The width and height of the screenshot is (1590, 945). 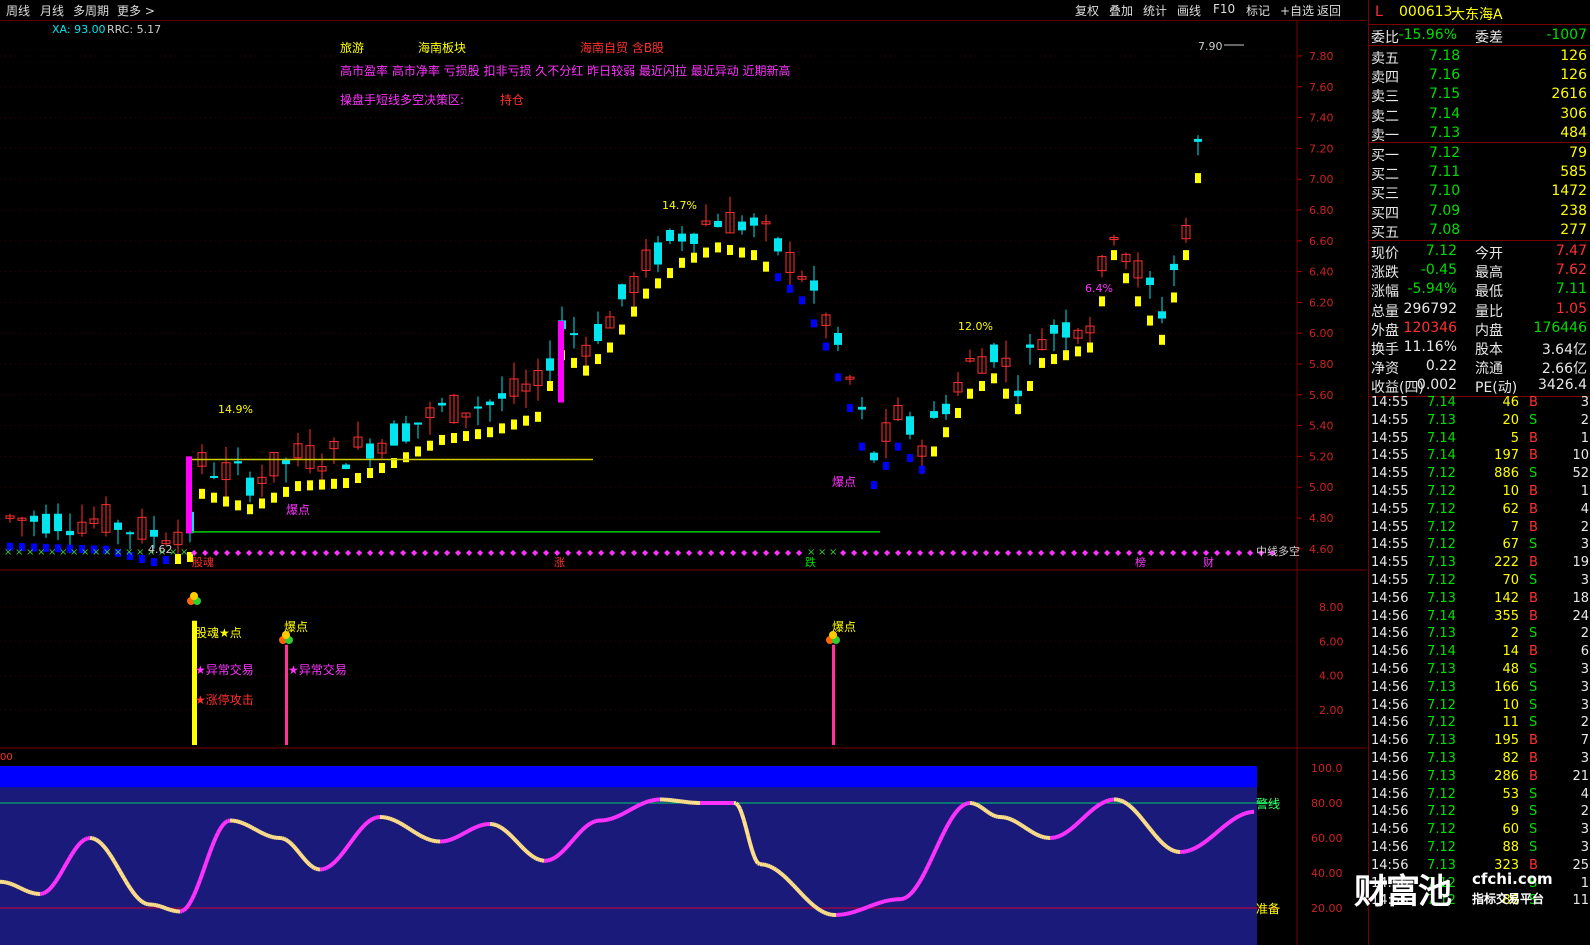 I want to click on pct-label: 12.0%, so click(x=975, y=326).